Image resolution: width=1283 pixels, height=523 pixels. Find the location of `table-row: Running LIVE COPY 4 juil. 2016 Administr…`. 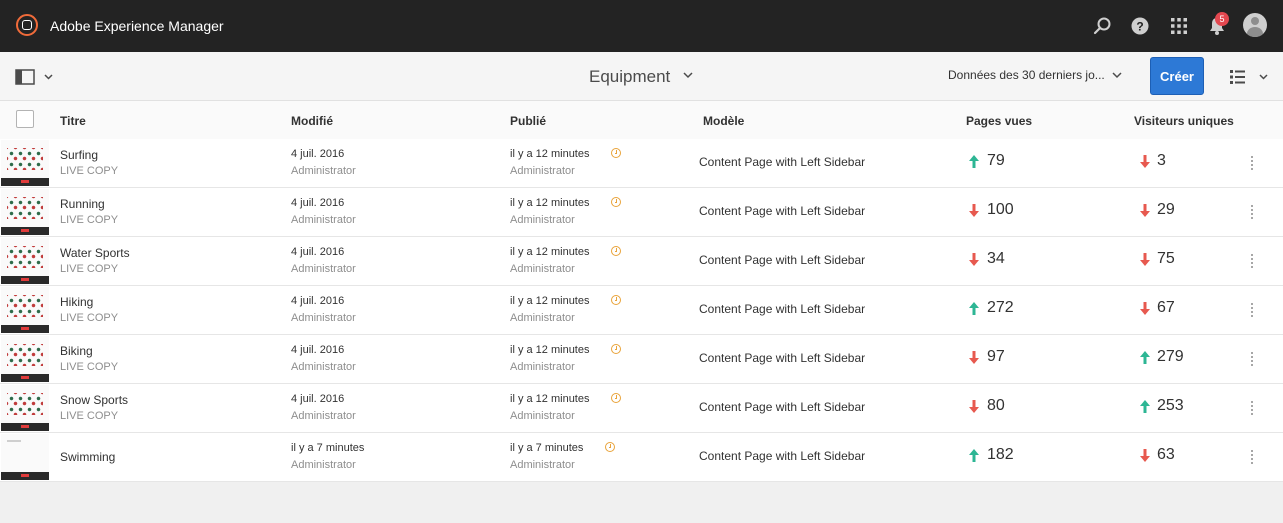

table-row: Running LIVE COPY 4 juil. 2016 Administr… is located at coordinates (641, 212).